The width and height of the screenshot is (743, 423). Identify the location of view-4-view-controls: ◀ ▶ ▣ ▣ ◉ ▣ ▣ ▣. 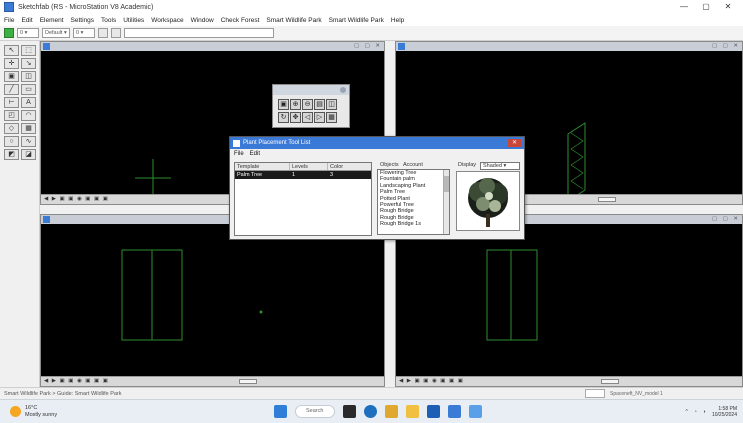
(431, 381).